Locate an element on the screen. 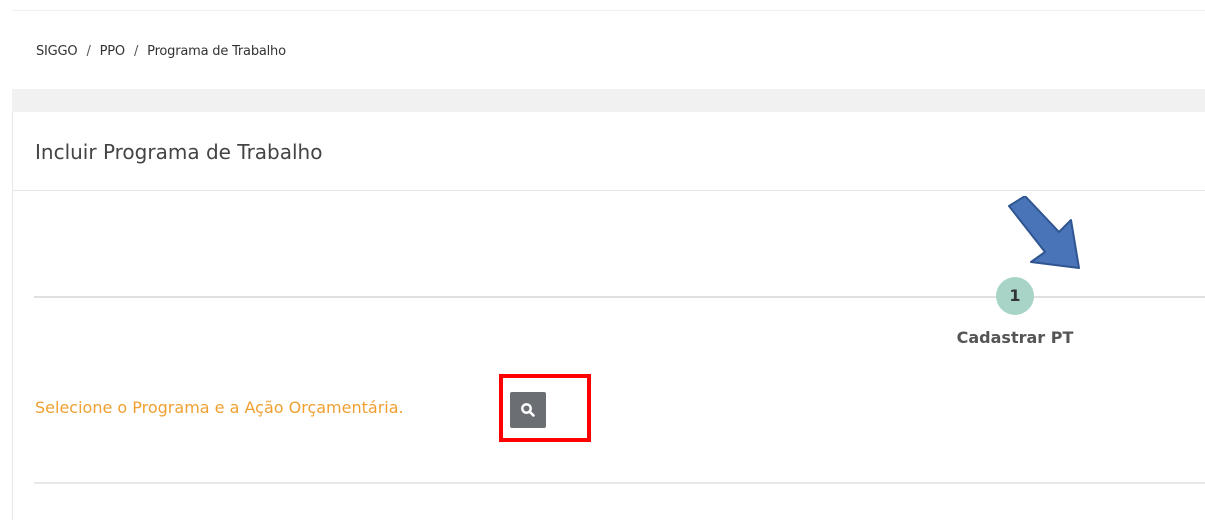 Image resolution: width=1205 pixels, height=520 pixels. breadcrumb-item-current: Programa de Trabalho is located at coordinates (216, 51).